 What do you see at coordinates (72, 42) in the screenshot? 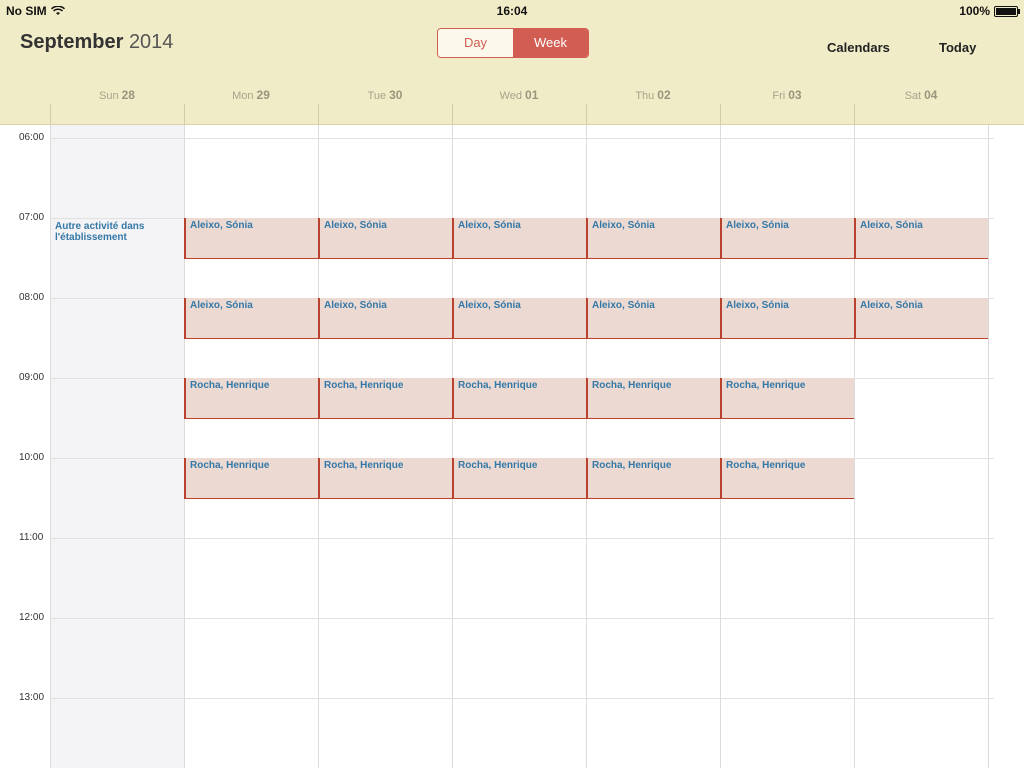
I see `month-name: September` at bounding box center [72, 42].